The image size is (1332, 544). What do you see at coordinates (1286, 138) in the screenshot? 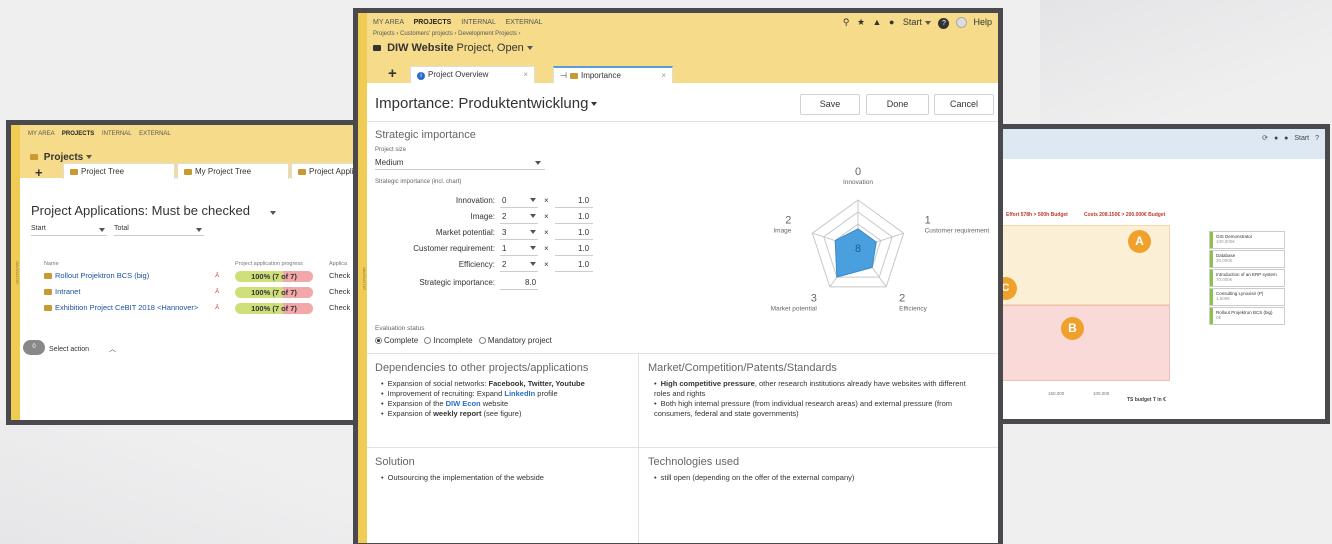
I see `user-icon: ●` at bounding box center [1286, 138].